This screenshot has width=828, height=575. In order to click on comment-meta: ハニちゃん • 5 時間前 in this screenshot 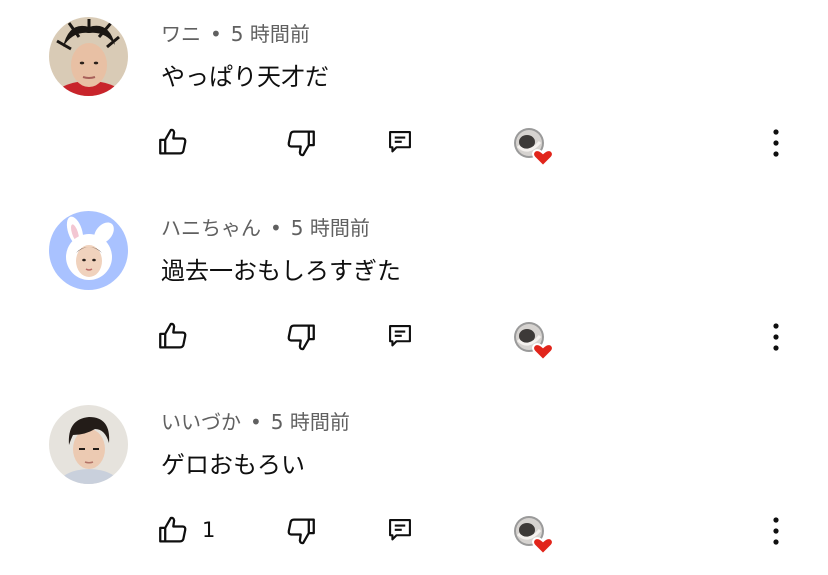, I will do `click(265, 228)`.